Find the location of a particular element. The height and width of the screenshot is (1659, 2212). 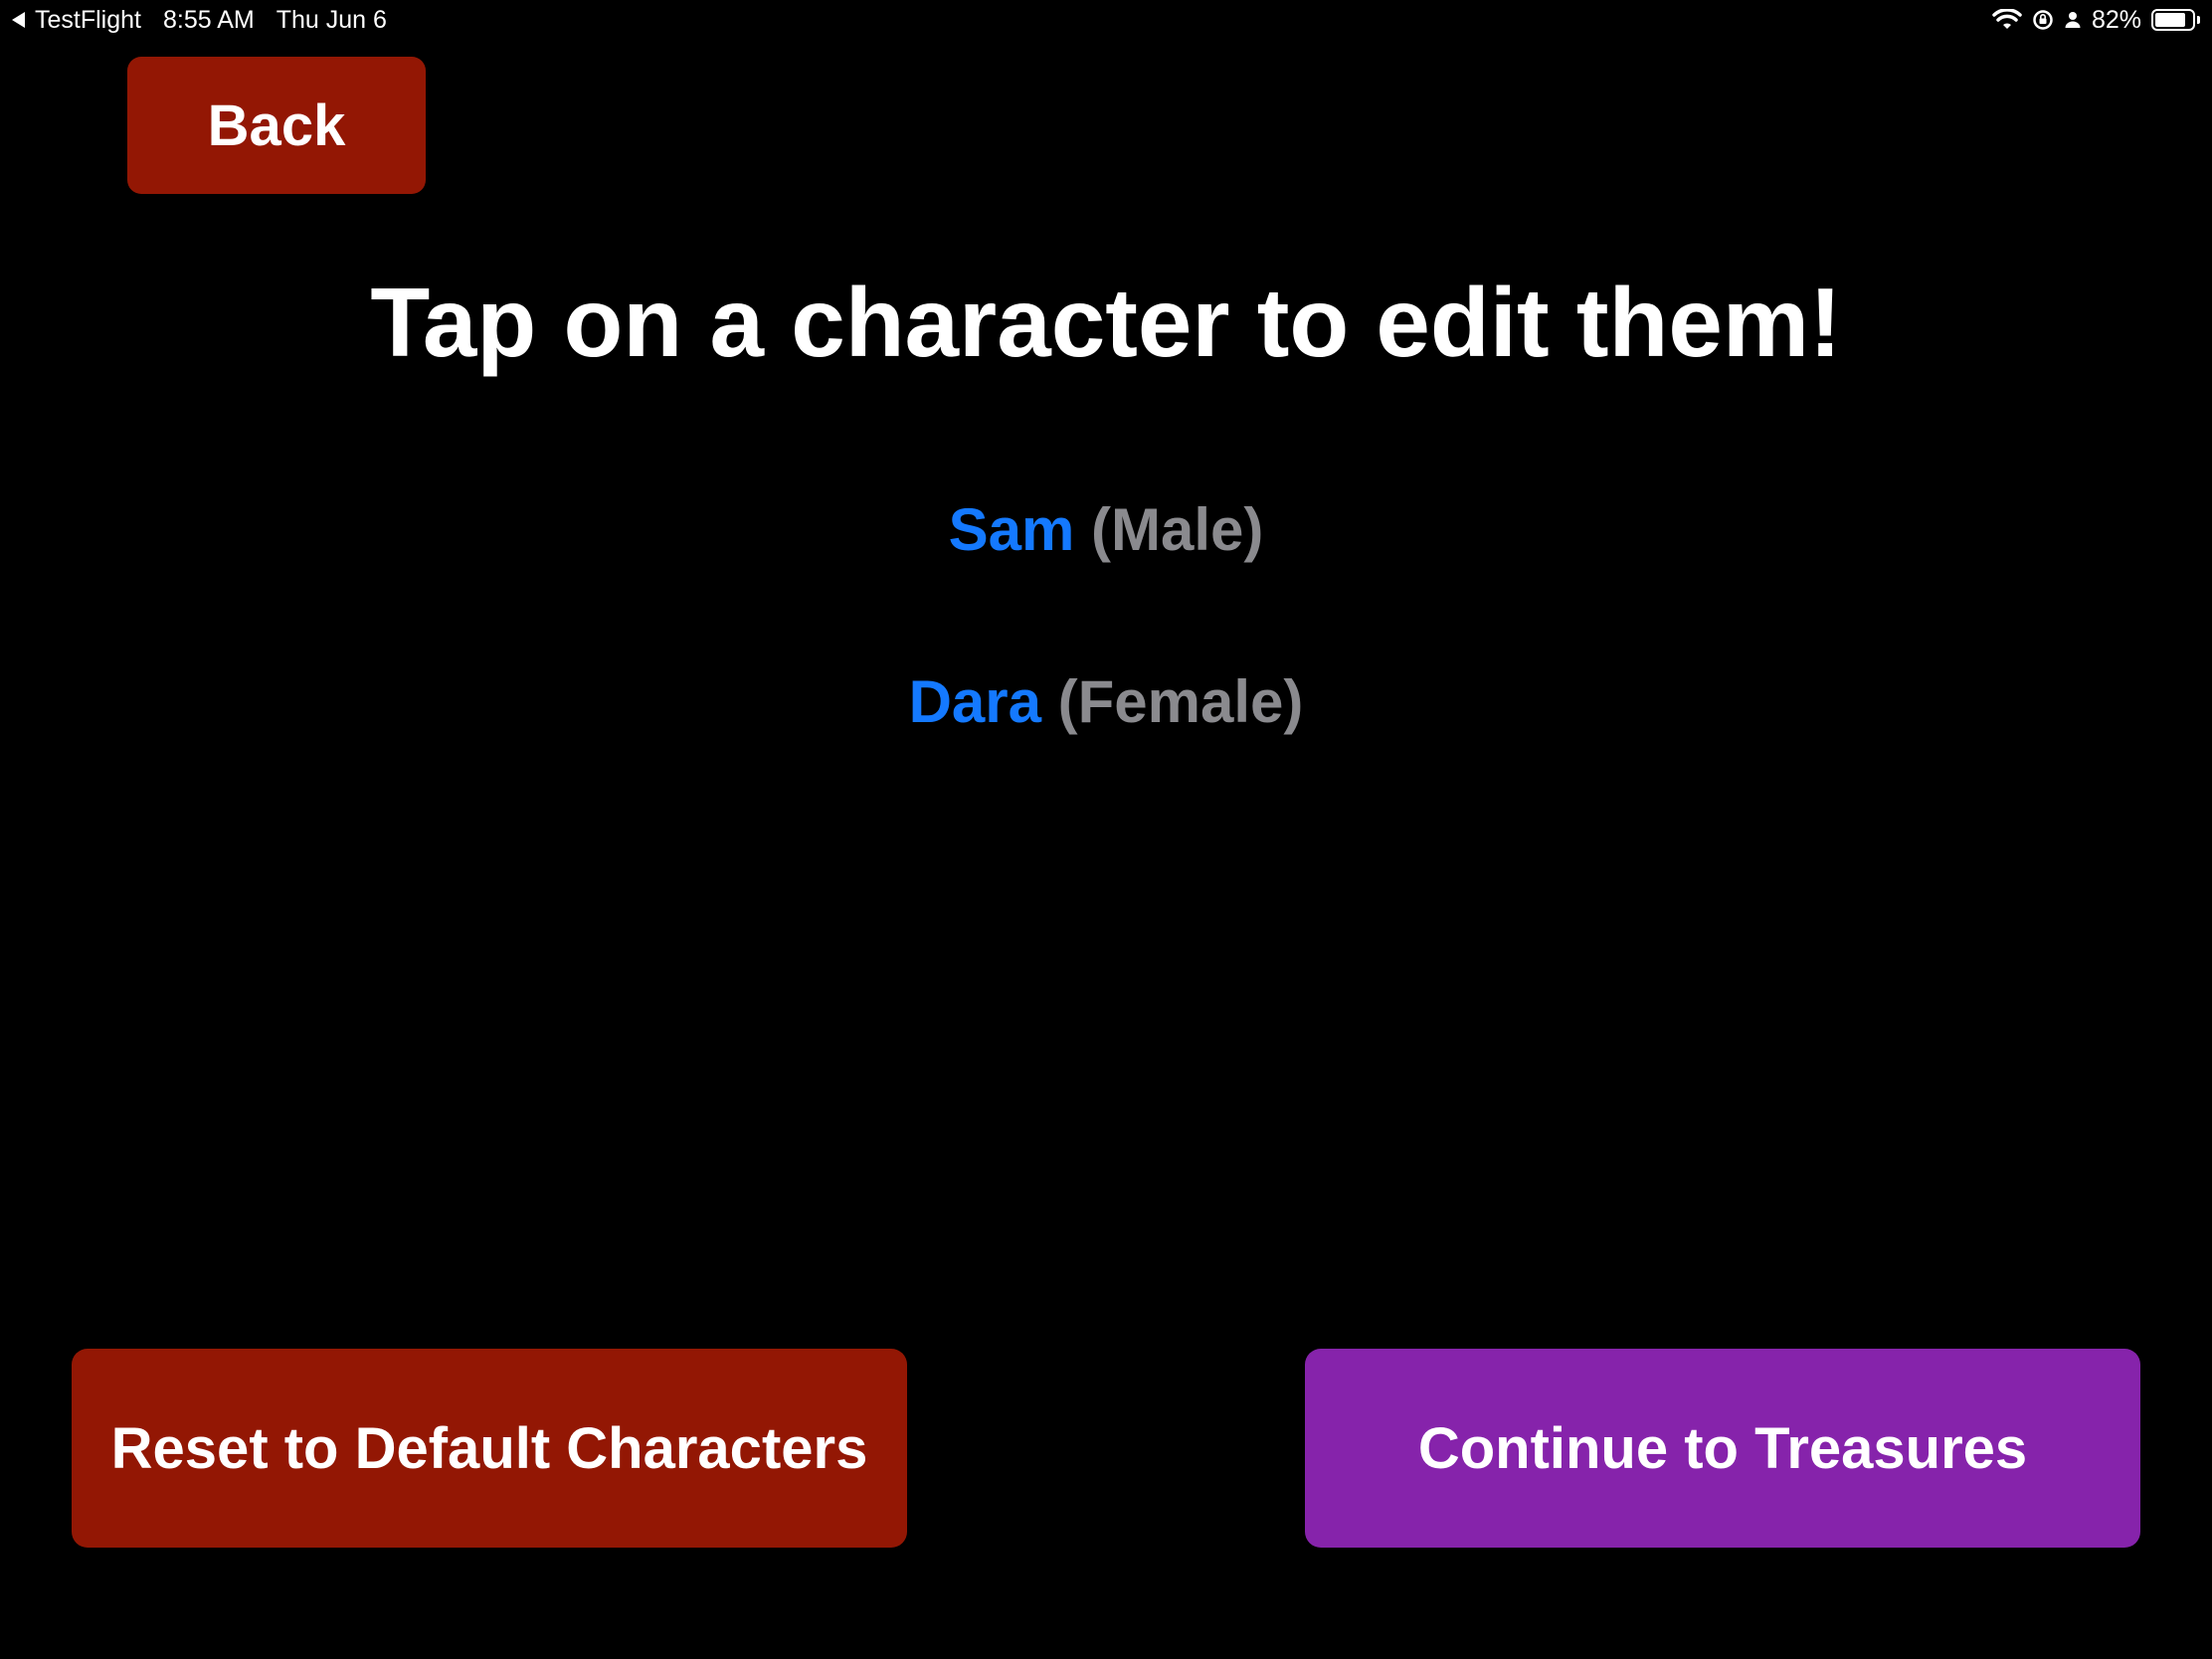

battery-percent: 82% is located at coordinates (2116, 19).